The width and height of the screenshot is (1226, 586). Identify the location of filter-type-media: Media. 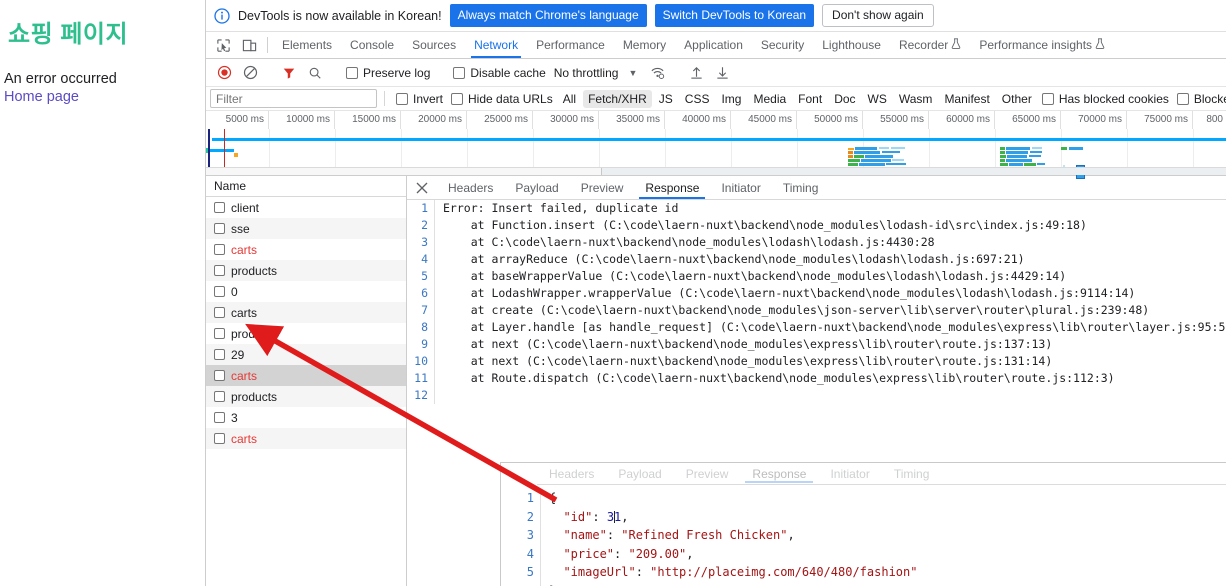
(769, 99).